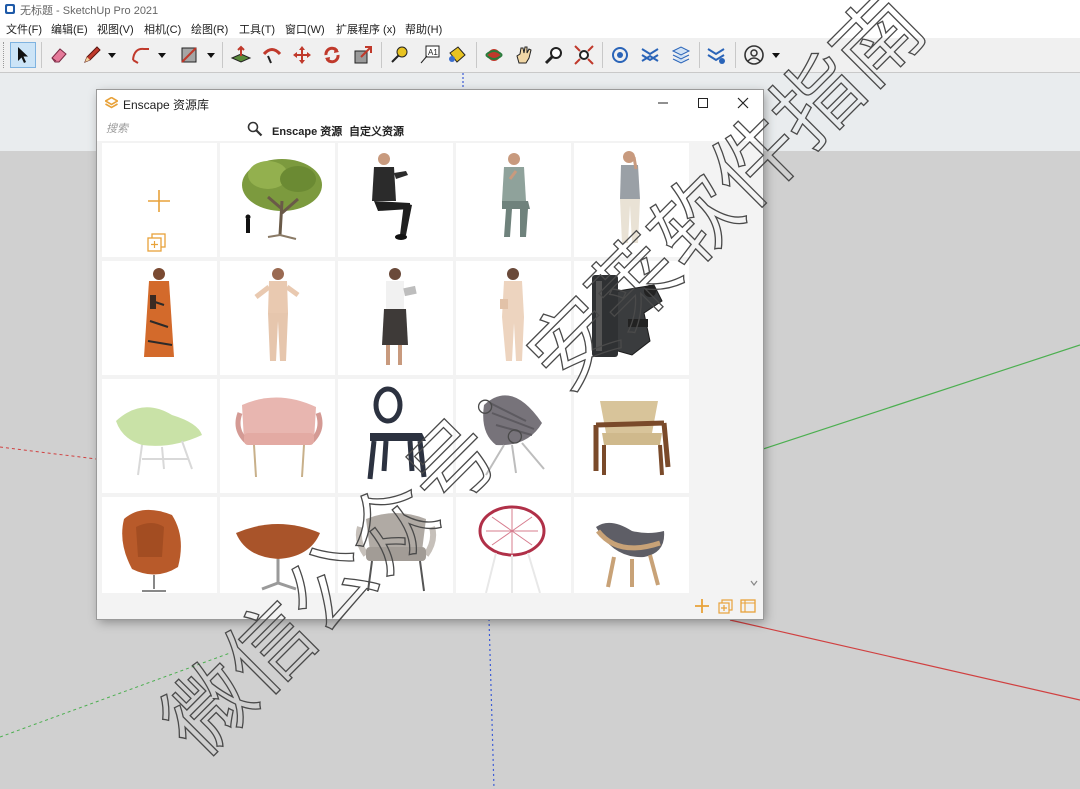  What do you see at coordinates (748, 606) in the screenshot?
I see `folder-icon` at bounding box center [748, 606].